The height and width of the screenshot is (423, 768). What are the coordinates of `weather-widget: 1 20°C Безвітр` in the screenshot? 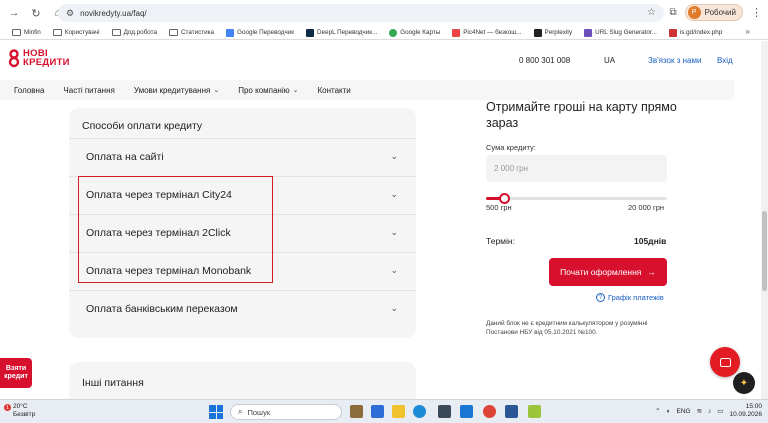 It's located at (19, 411).